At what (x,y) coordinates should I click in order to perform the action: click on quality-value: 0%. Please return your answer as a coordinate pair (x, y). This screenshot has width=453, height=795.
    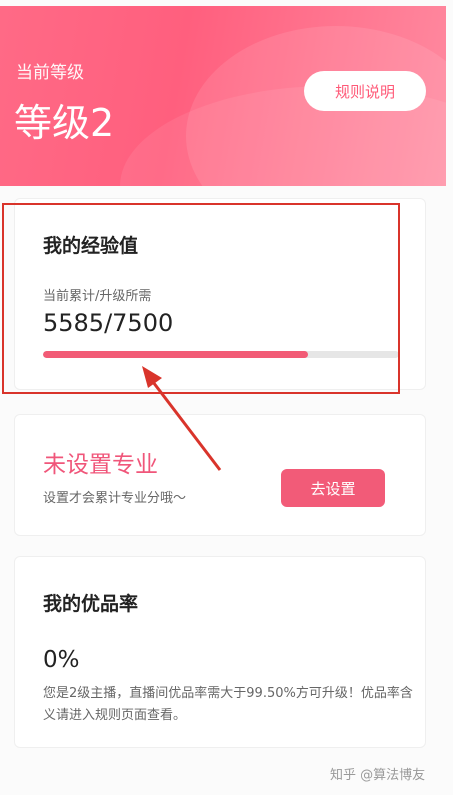
    Looking at the image, I should click on (61, 660).